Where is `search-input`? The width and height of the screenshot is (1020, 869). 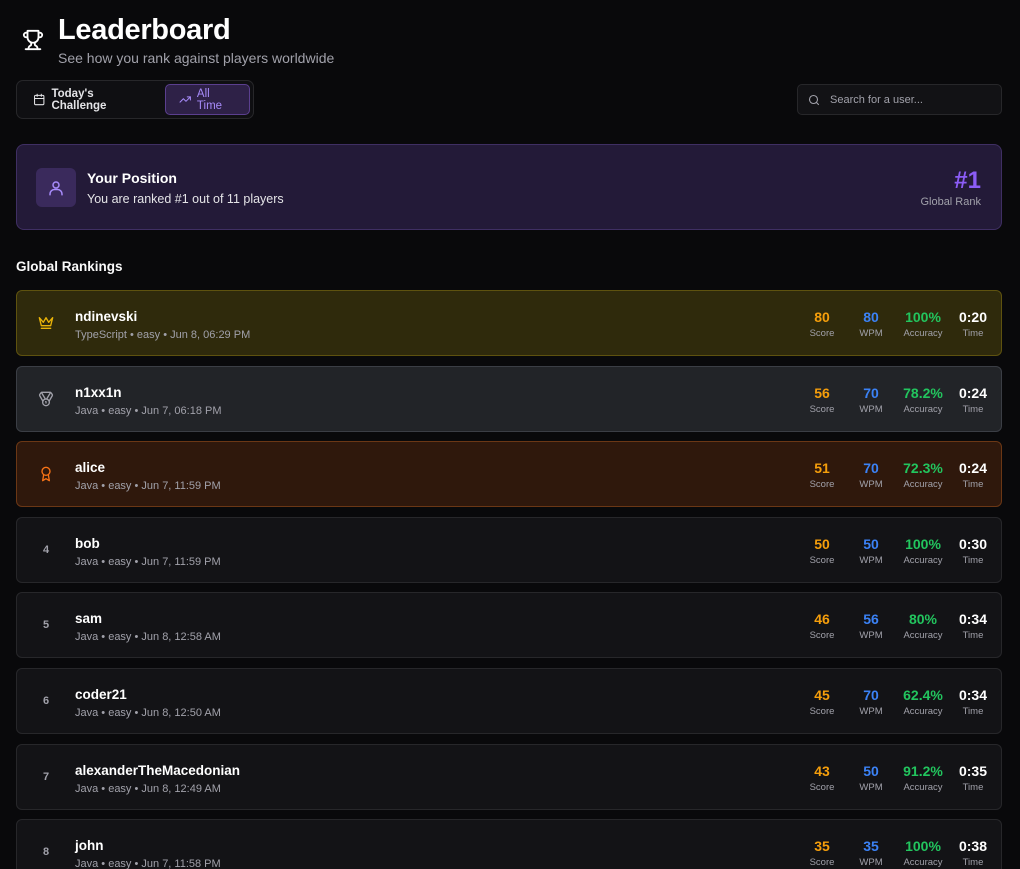
search-input is located at coordinates (910, 99).